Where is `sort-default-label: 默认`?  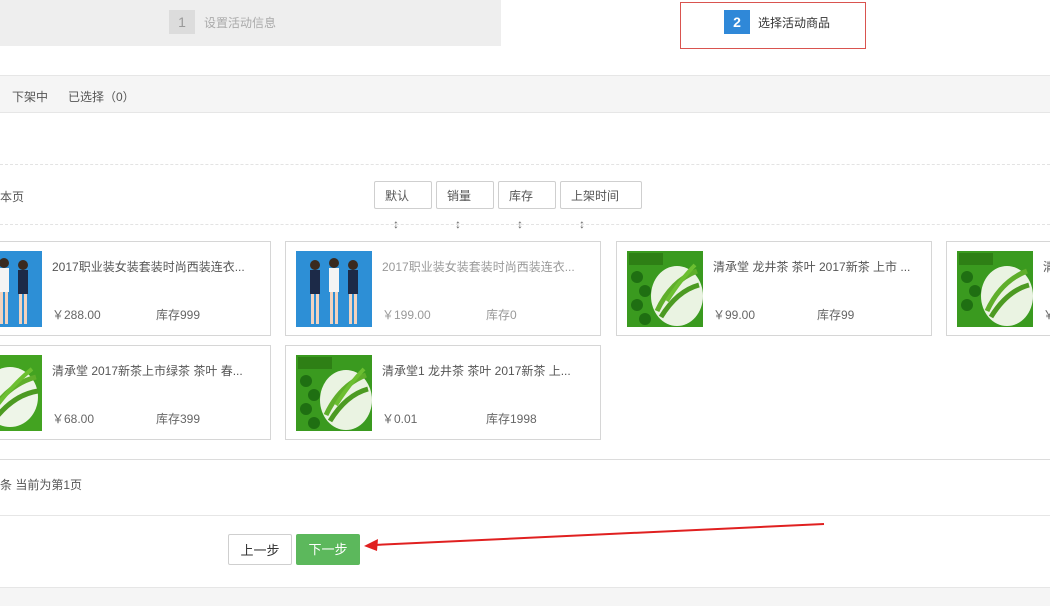 sort-default-label: 默认 is located at coordinates (397, 196).